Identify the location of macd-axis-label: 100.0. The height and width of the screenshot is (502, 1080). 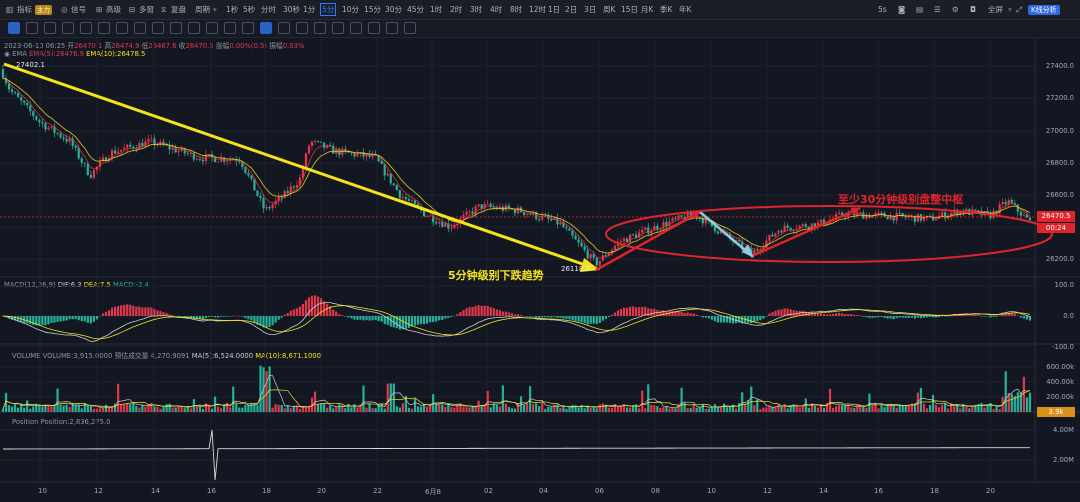
(1064, 285).